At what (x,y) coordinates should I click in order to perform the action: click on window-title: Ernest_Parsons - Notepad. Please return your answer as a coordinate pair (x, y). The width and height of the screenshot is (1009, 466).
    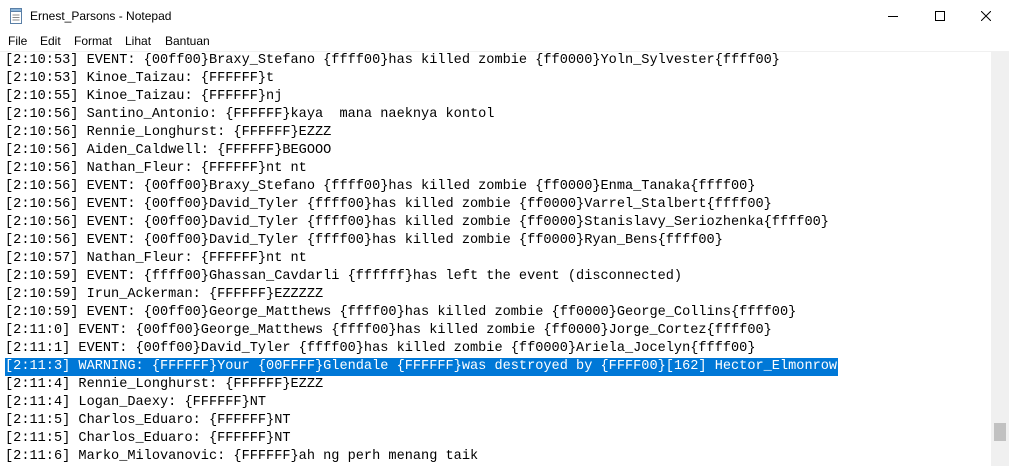
    Looking at the image, I should click on (101, 16).